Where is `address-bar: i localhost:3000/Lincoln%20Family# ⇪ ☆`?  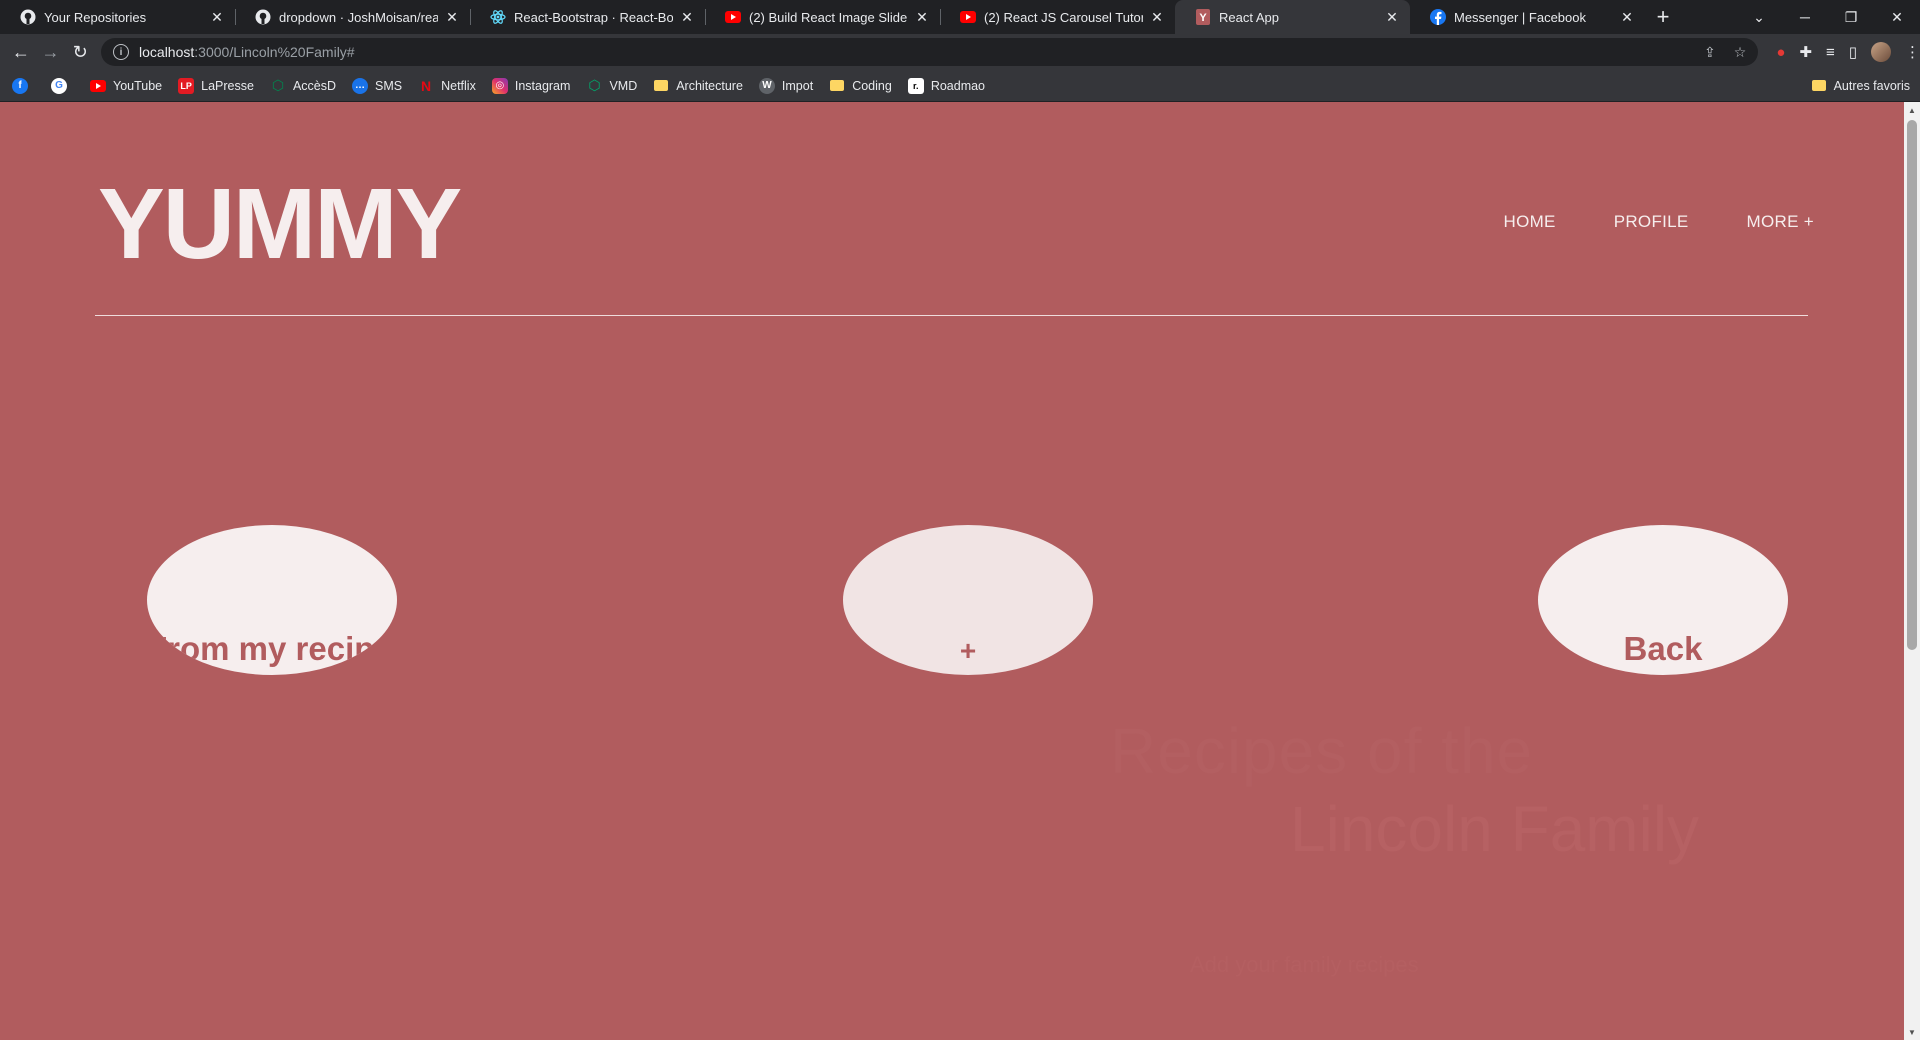
address-bar: i localhost:3000/Lincoln%20Family# ⇪ ☆ is located at coordinates (930, 52).